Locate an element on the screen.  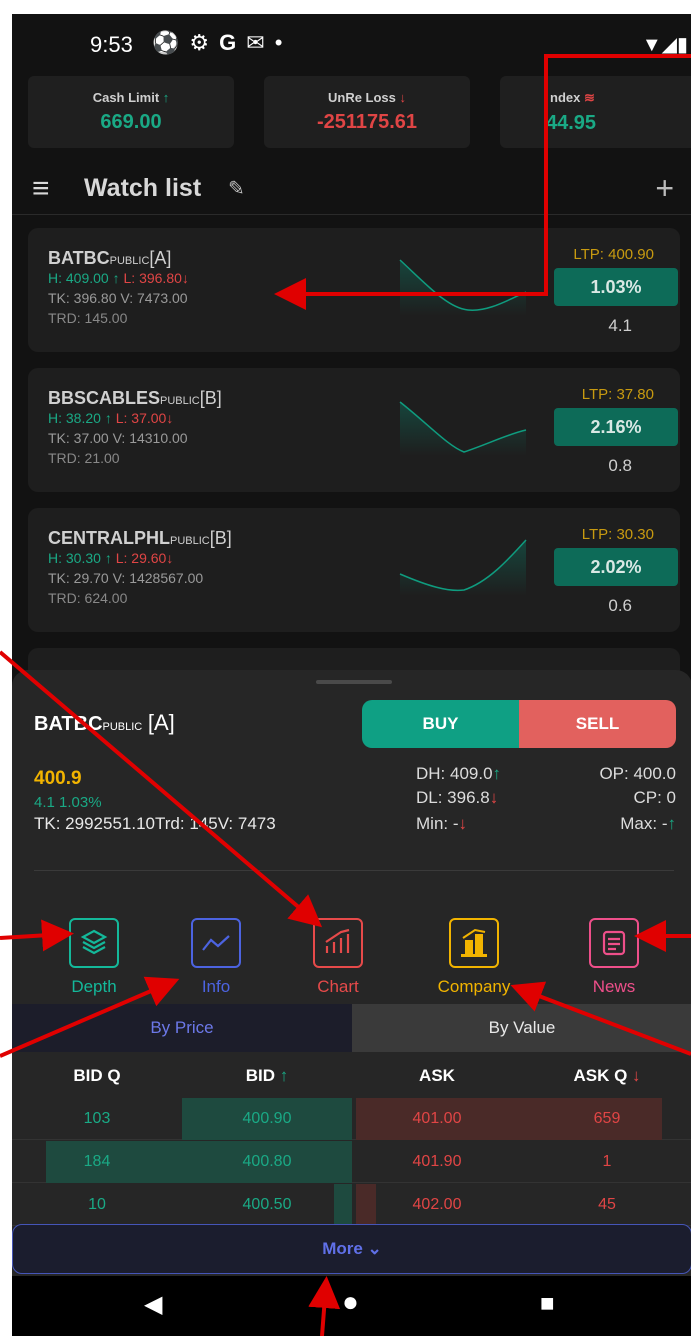
chart-action: Chart is located at coordinates (338, 957).